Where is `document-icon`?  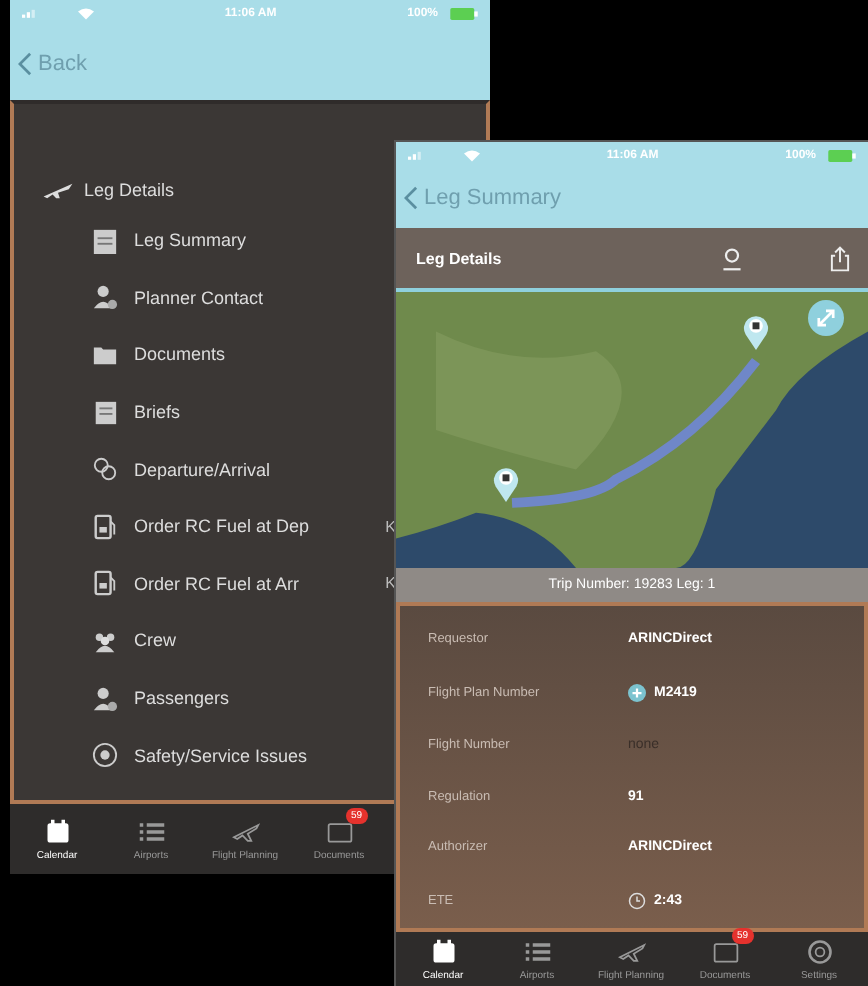 document-icon is located at coordinates (105, 412).